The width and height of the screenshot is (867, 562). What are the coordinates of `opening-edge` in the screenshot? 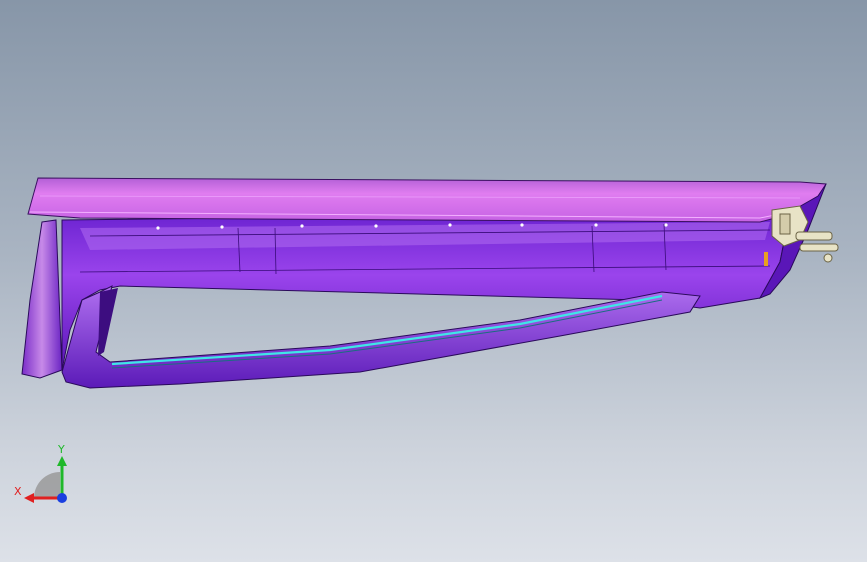 It's located at (108, 322).